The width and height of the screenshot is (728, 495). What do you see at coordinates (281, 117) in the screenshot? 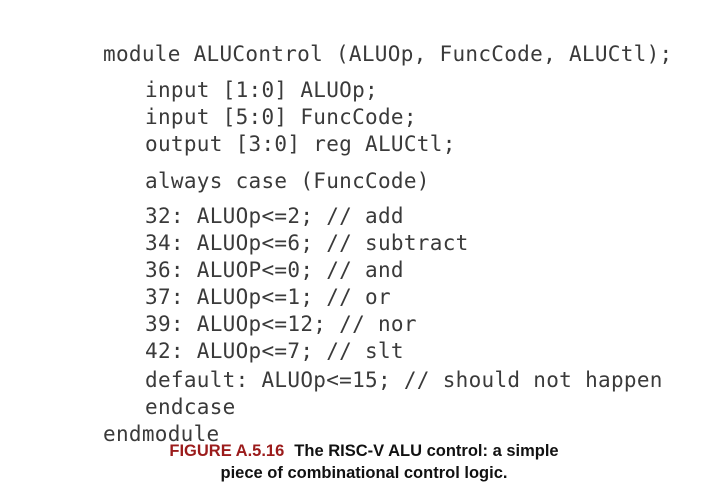
I see `code-line: input [5:0] FuncCode;` at bounding box center [281, 117].